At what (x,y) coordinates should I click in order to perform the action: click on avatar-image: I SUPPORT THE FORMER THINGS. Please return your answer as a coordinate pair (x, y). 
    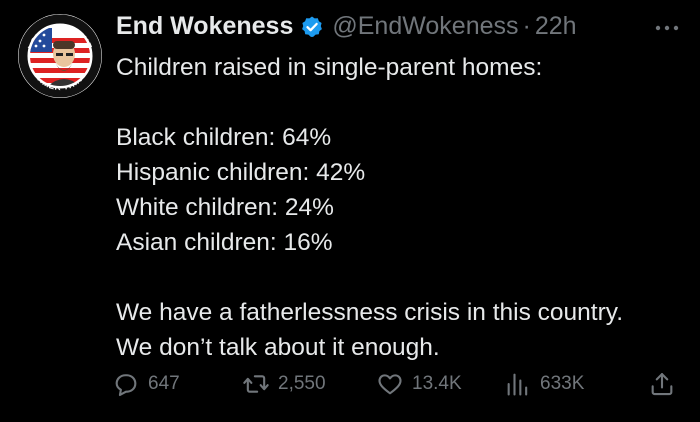
    Looking at the image, I should click on (60, 56).